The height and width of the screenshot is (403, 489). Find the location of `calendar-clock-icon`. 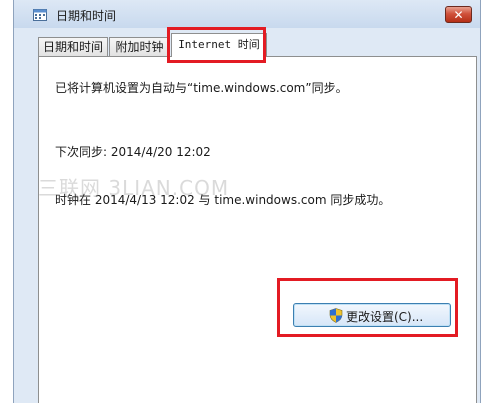

calendar-clock-icon is located at coordinates (40, 15).